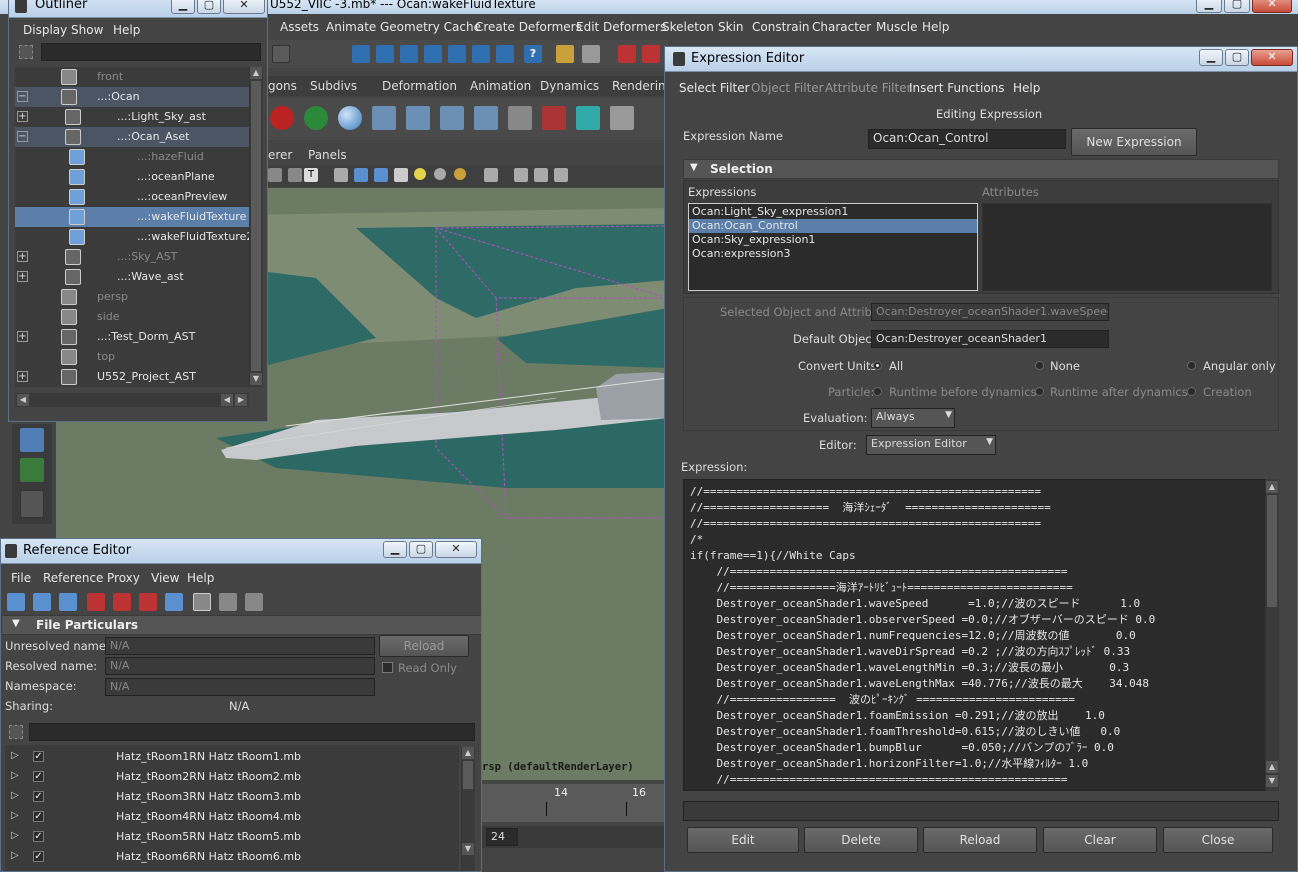  Describe the element at coordinates (1272, 6) in the screenshot. I see `main-close-button: ✕` at that location.